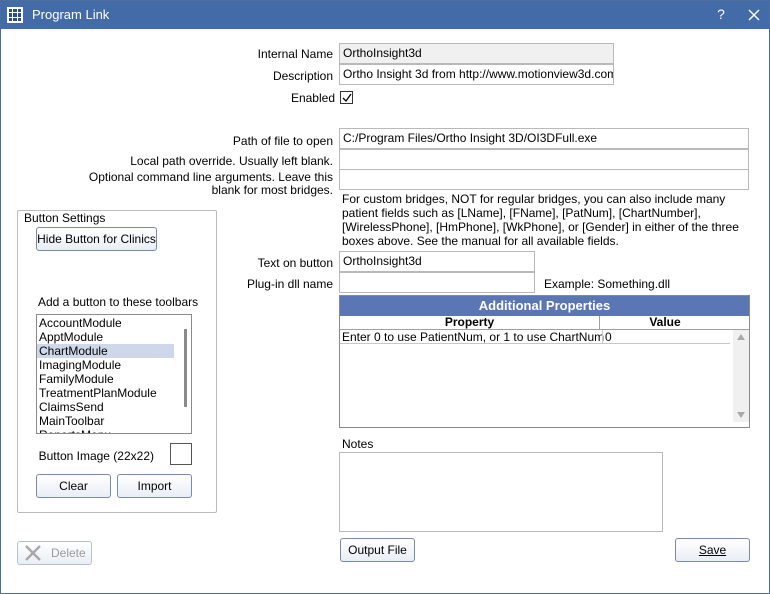 The height and width of the screenshot is (594, 770). I want to click on grid-header: Property Value, so click(544, 323).